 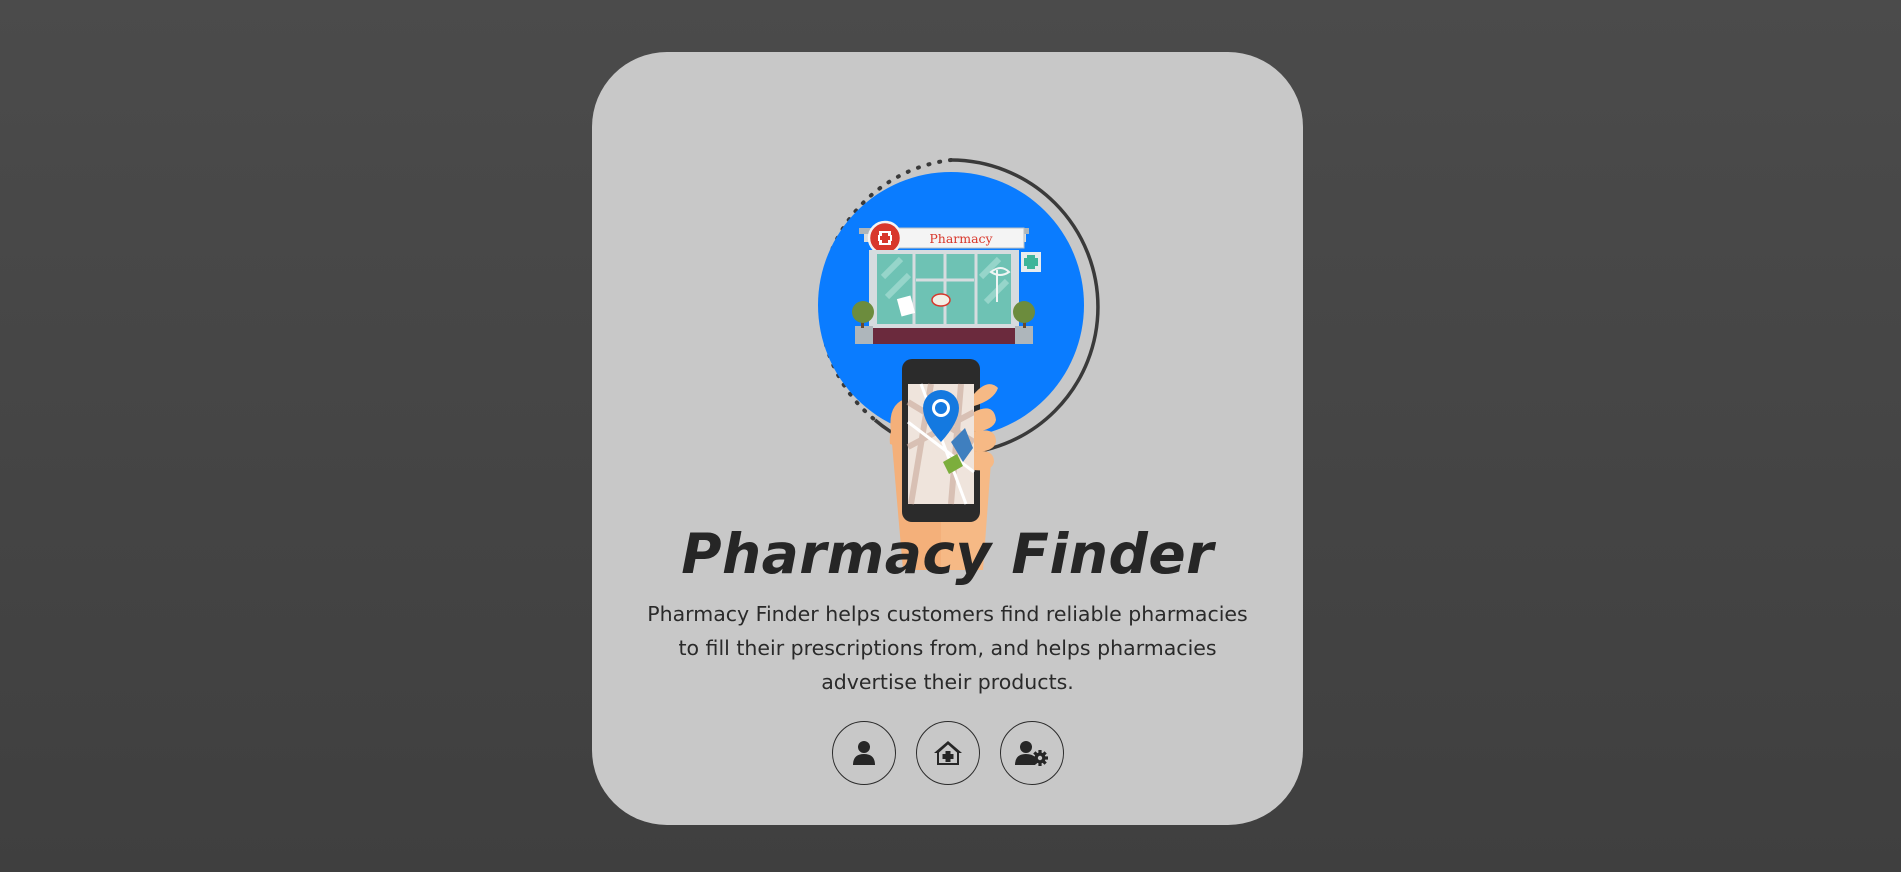 I want to click on user-icon, so click(x=863, y=753).